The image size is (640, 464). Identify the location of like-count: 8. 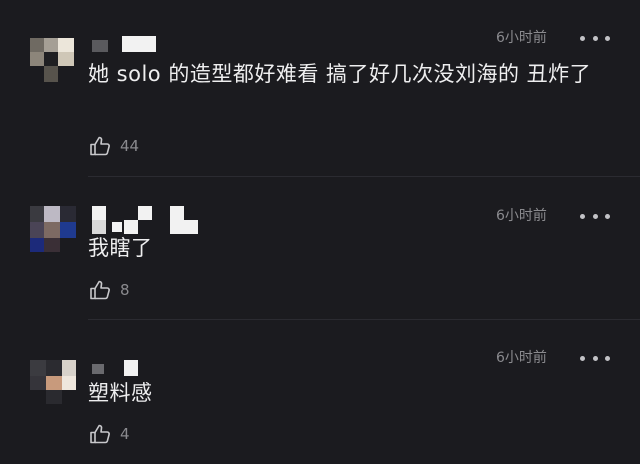
(125, 290).